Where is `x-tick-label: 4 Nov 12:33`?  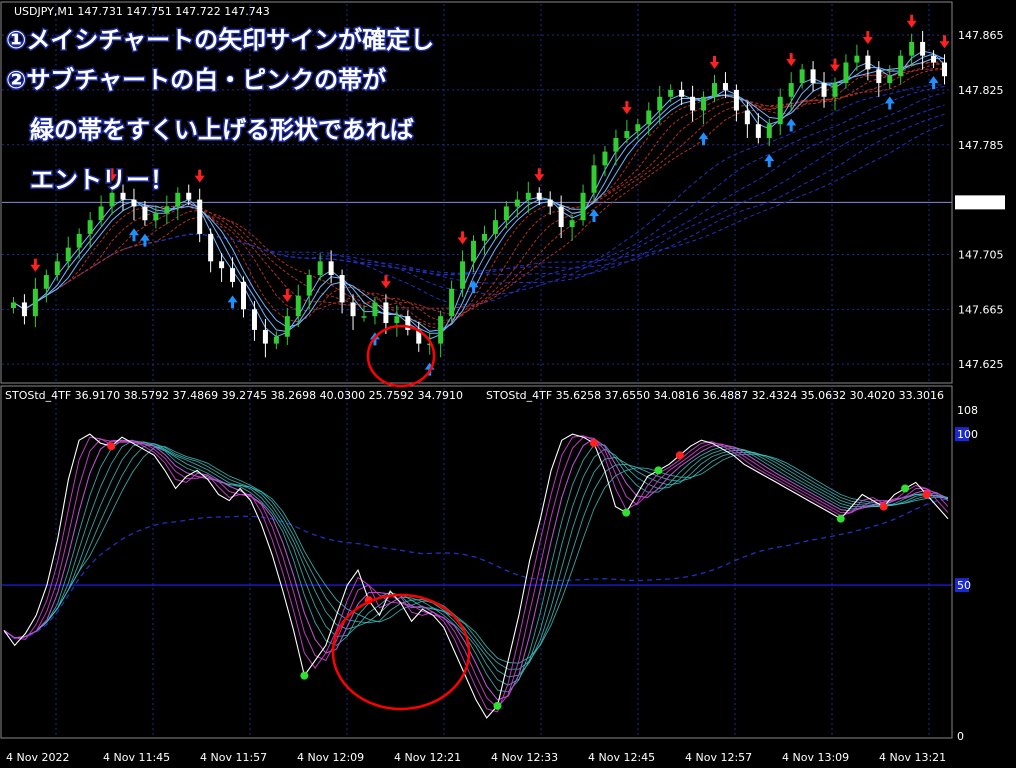 x-tick-label: 4 Nov 12:33 is located at coordinates (524, 757).